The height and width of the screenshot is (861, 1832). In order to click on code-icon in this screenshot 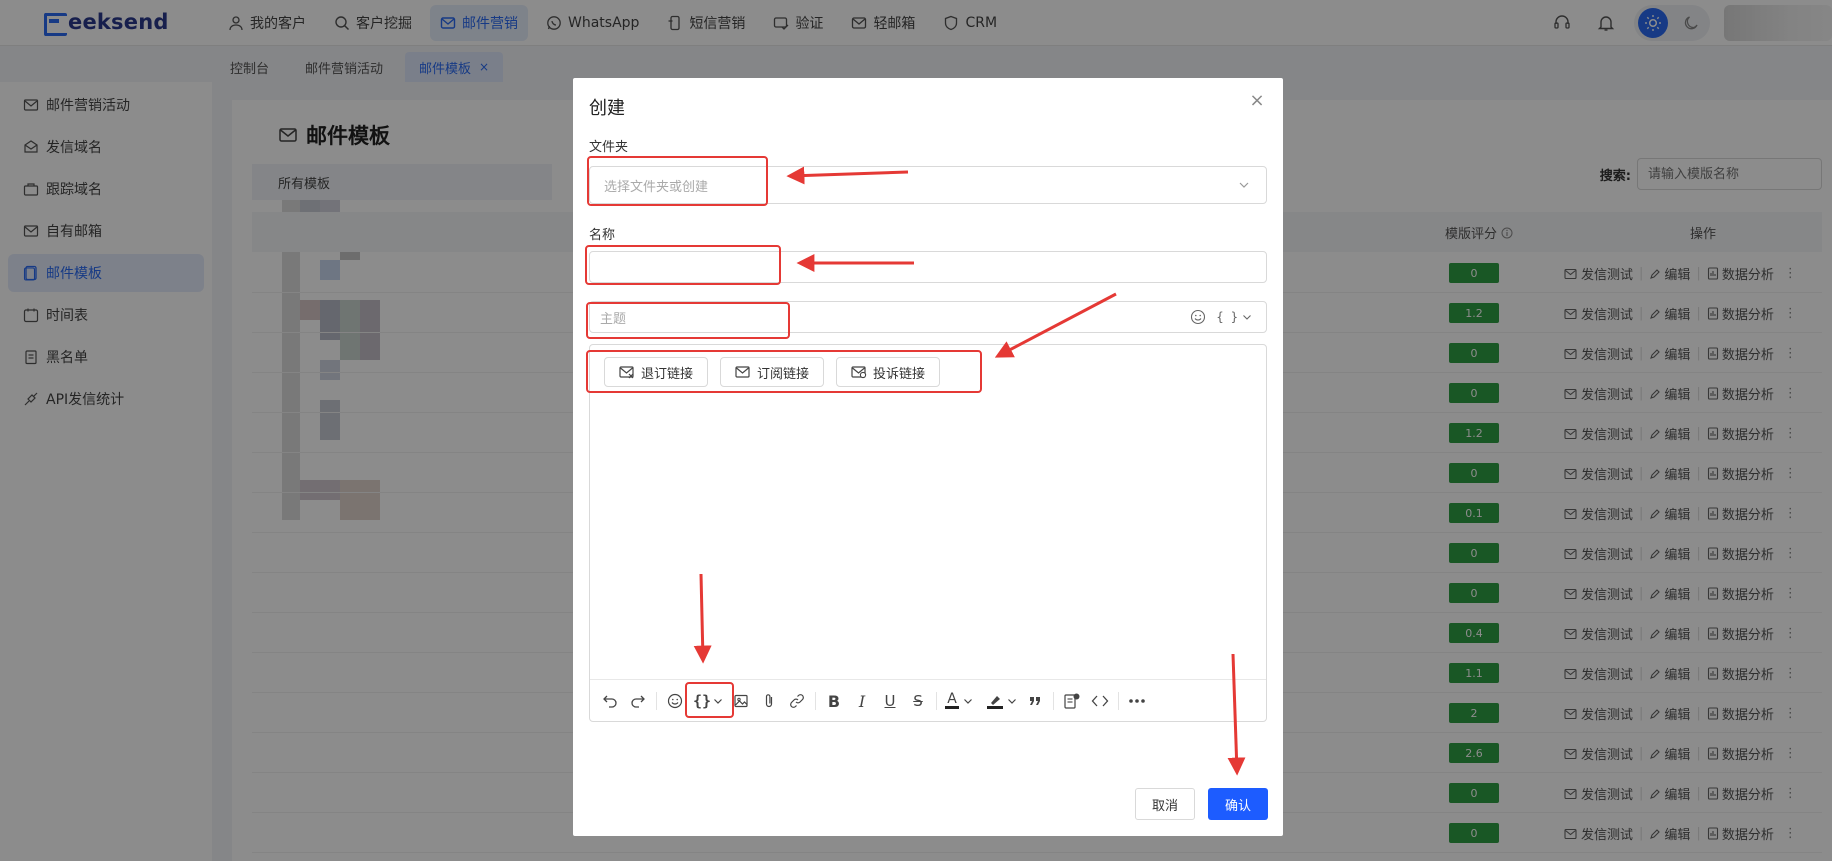, I will do `click(1100, 701)`.